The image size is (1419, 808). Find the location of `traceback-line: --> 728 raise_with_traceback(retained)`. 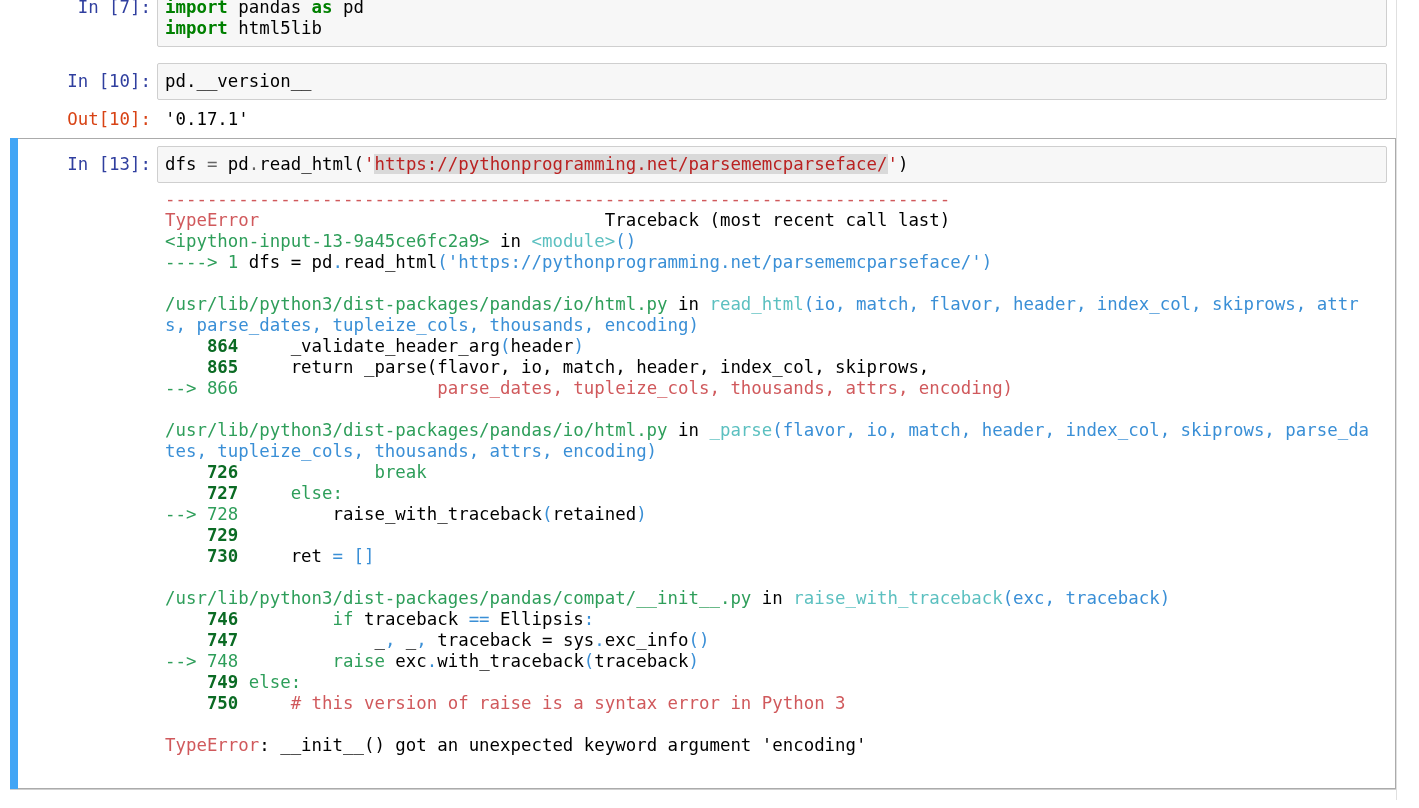

traceback-line: --> 728 raise_with_traceback(retained) is located at coordinates (406, 514).